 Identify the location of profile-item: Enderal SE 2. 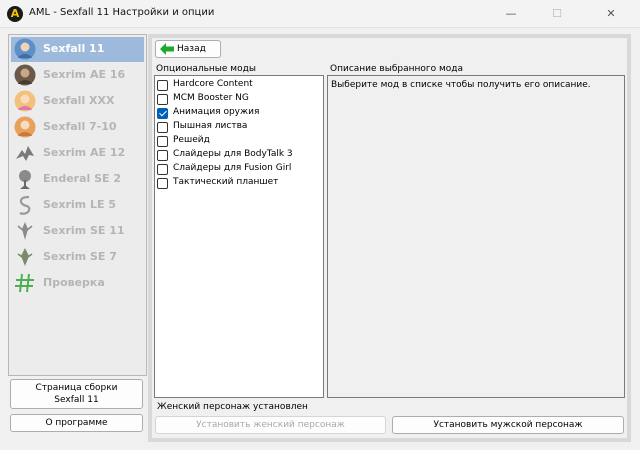
(77, 179).